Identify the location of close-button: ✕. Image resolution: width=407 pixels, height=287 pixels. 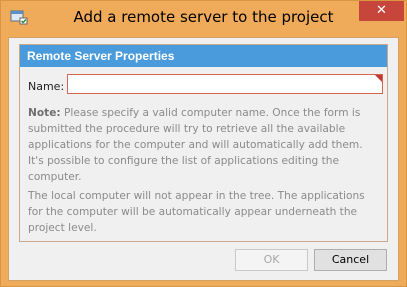
(381, 11).